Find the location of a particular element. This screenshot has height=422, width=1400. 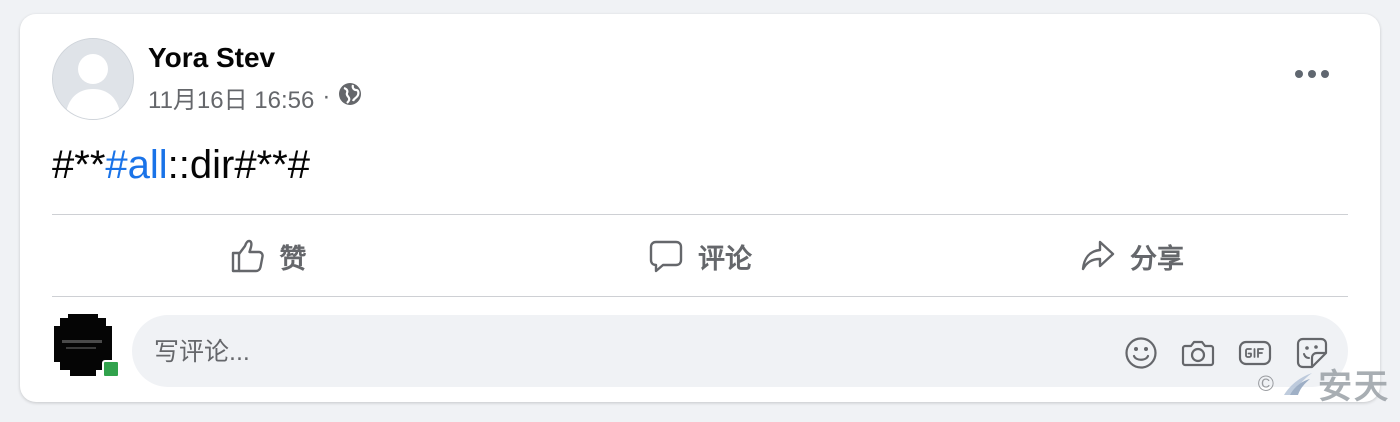

share-arrow-icon is located at coordinates (1098, 255).